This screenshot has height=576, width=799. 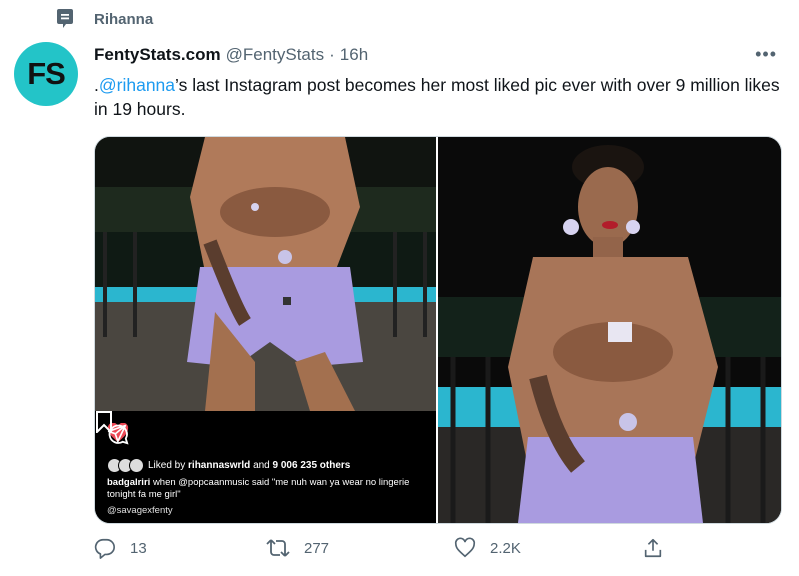 I want to click on tweet-timestamp: 16h, so click(x=354, y=55).